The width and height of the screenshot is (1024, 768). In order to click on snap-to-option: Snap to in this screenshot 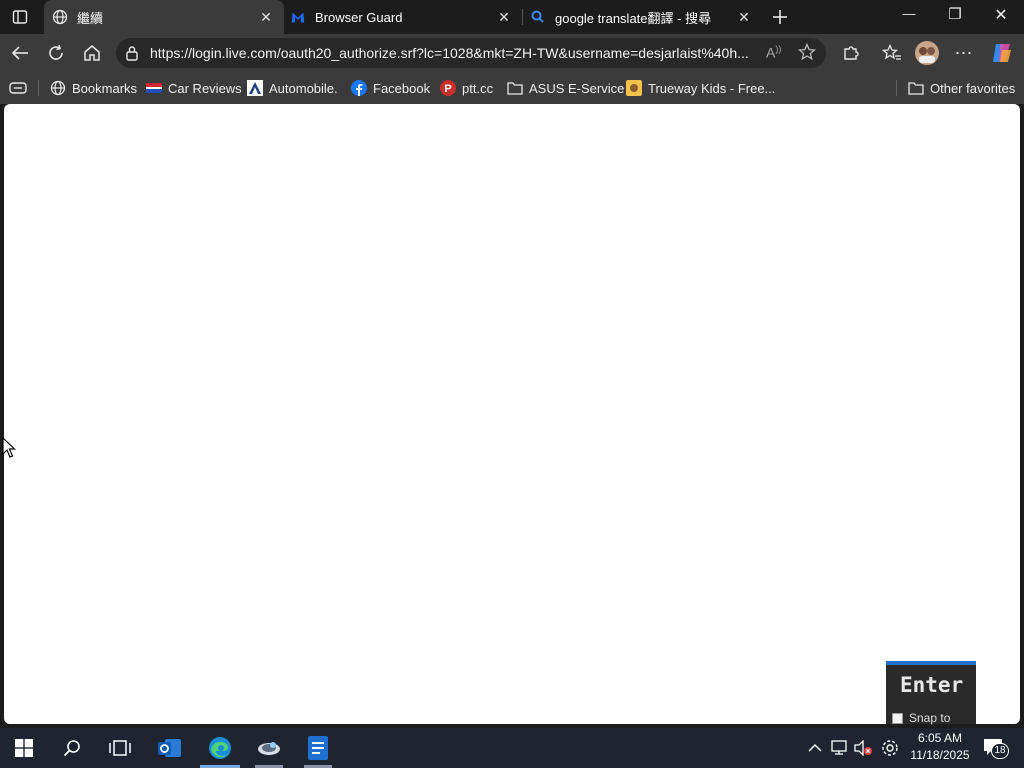, I will do `click(921, 718)`.